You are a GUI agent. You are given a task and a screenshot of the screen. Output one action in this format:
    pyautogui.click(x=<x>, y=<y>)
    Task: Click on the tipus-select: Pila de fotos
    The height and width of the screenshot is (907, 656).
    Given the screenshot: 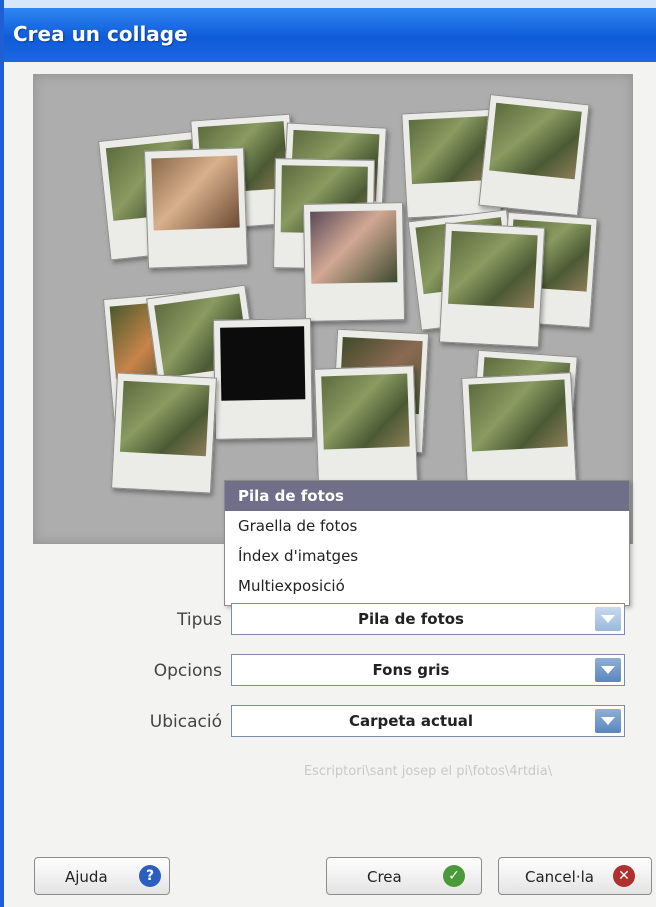 What is the action you would take?
    pyautogui.click(x=428, y=619)
    